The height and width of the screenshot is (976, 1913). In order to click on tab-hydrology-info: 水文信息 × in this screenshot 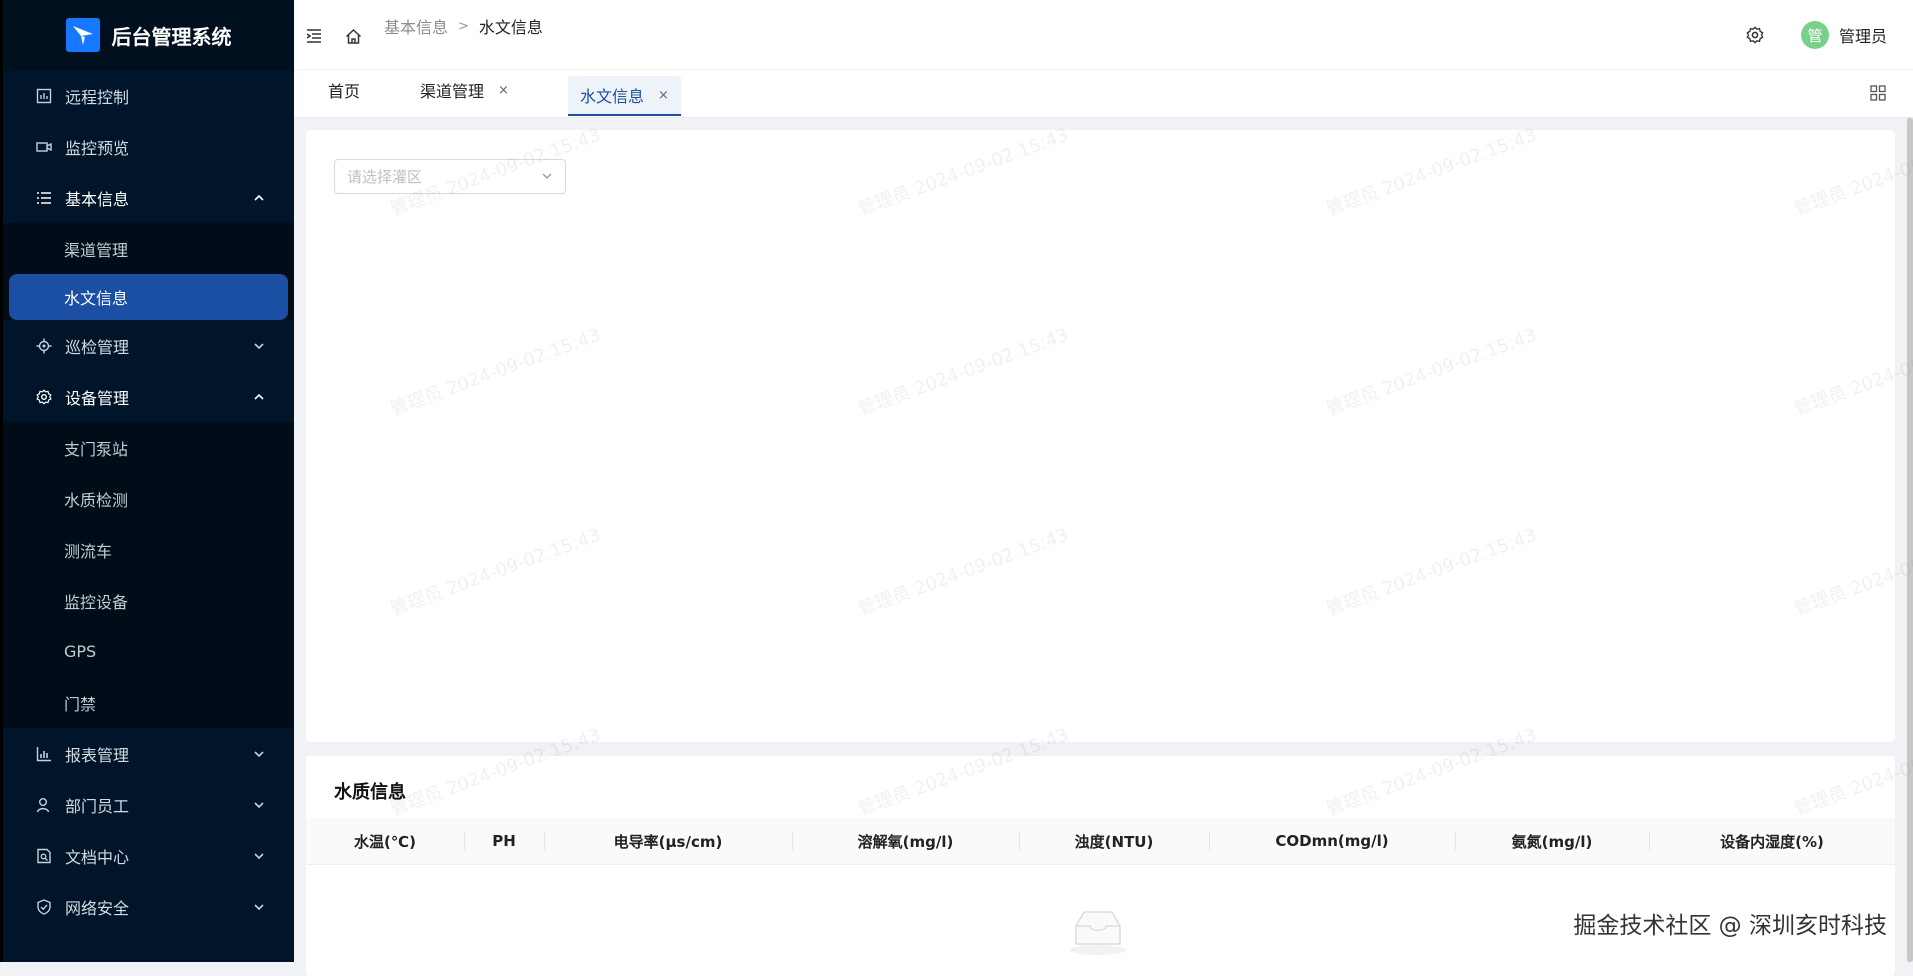, I will do `click(624, 96)`.